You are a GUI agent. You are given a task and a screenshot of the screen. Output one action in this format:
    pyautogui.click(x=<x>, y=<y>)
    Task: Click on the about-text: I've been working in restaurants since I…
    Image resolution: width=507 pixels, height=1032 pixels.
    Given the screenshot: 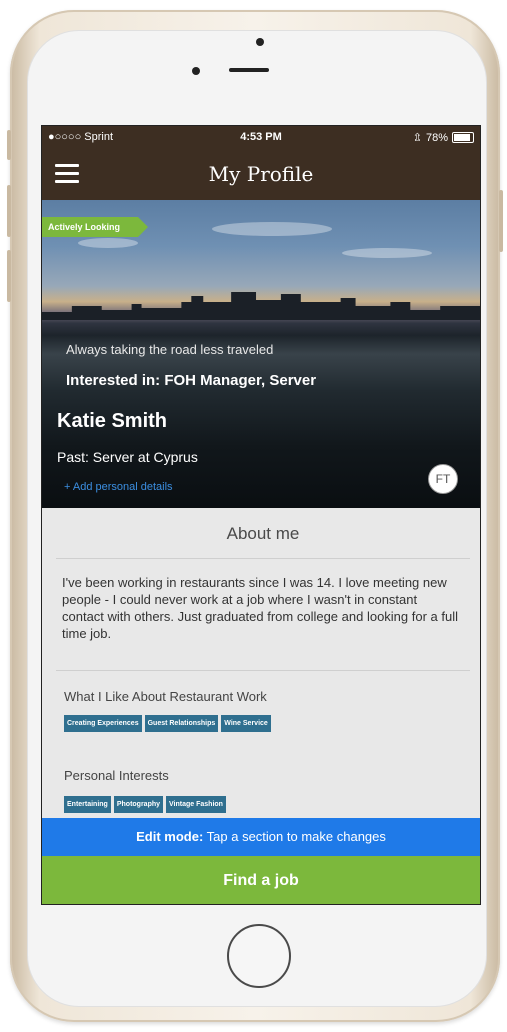 What is the action you would take?
    pyautogui.click(x=260, y=608)
    